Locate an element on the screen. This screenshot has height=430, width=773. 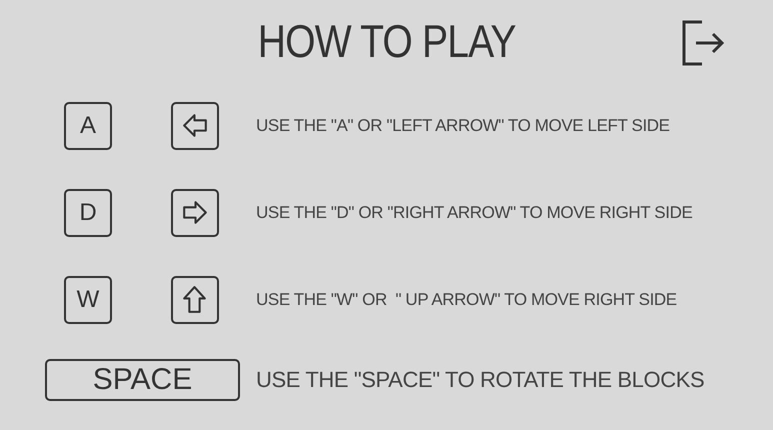
letter-key: D is located at coordinates (88, 212).